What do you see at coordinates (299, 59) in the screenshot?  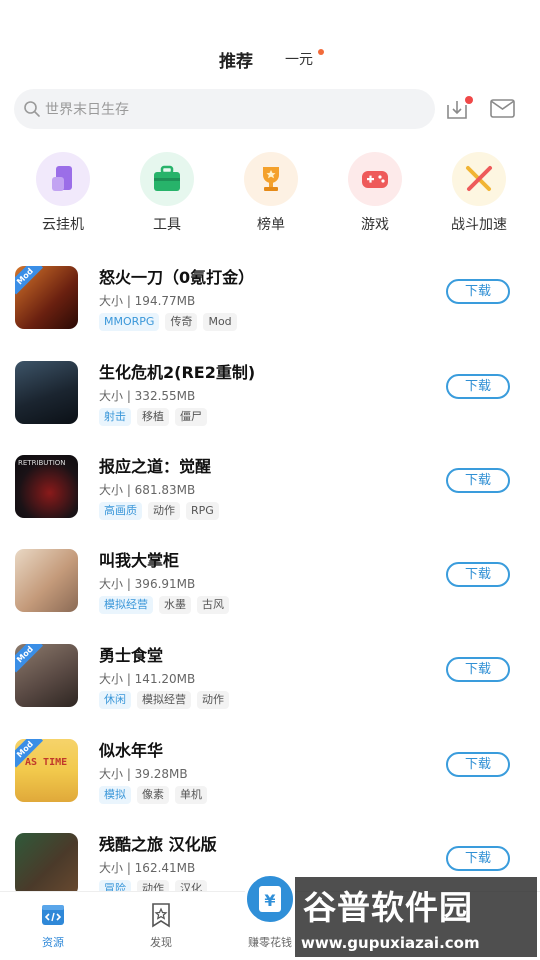 I see `tab-one-yuan: 一元` at bounding box center [299, 59].